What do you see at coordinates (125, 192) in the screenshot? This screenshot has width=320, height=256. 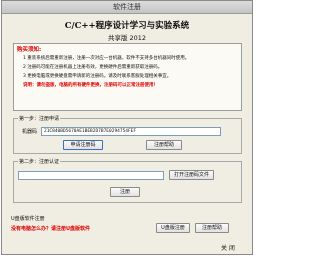 I see `register-button: 注册` at bounding box center [125, 192].